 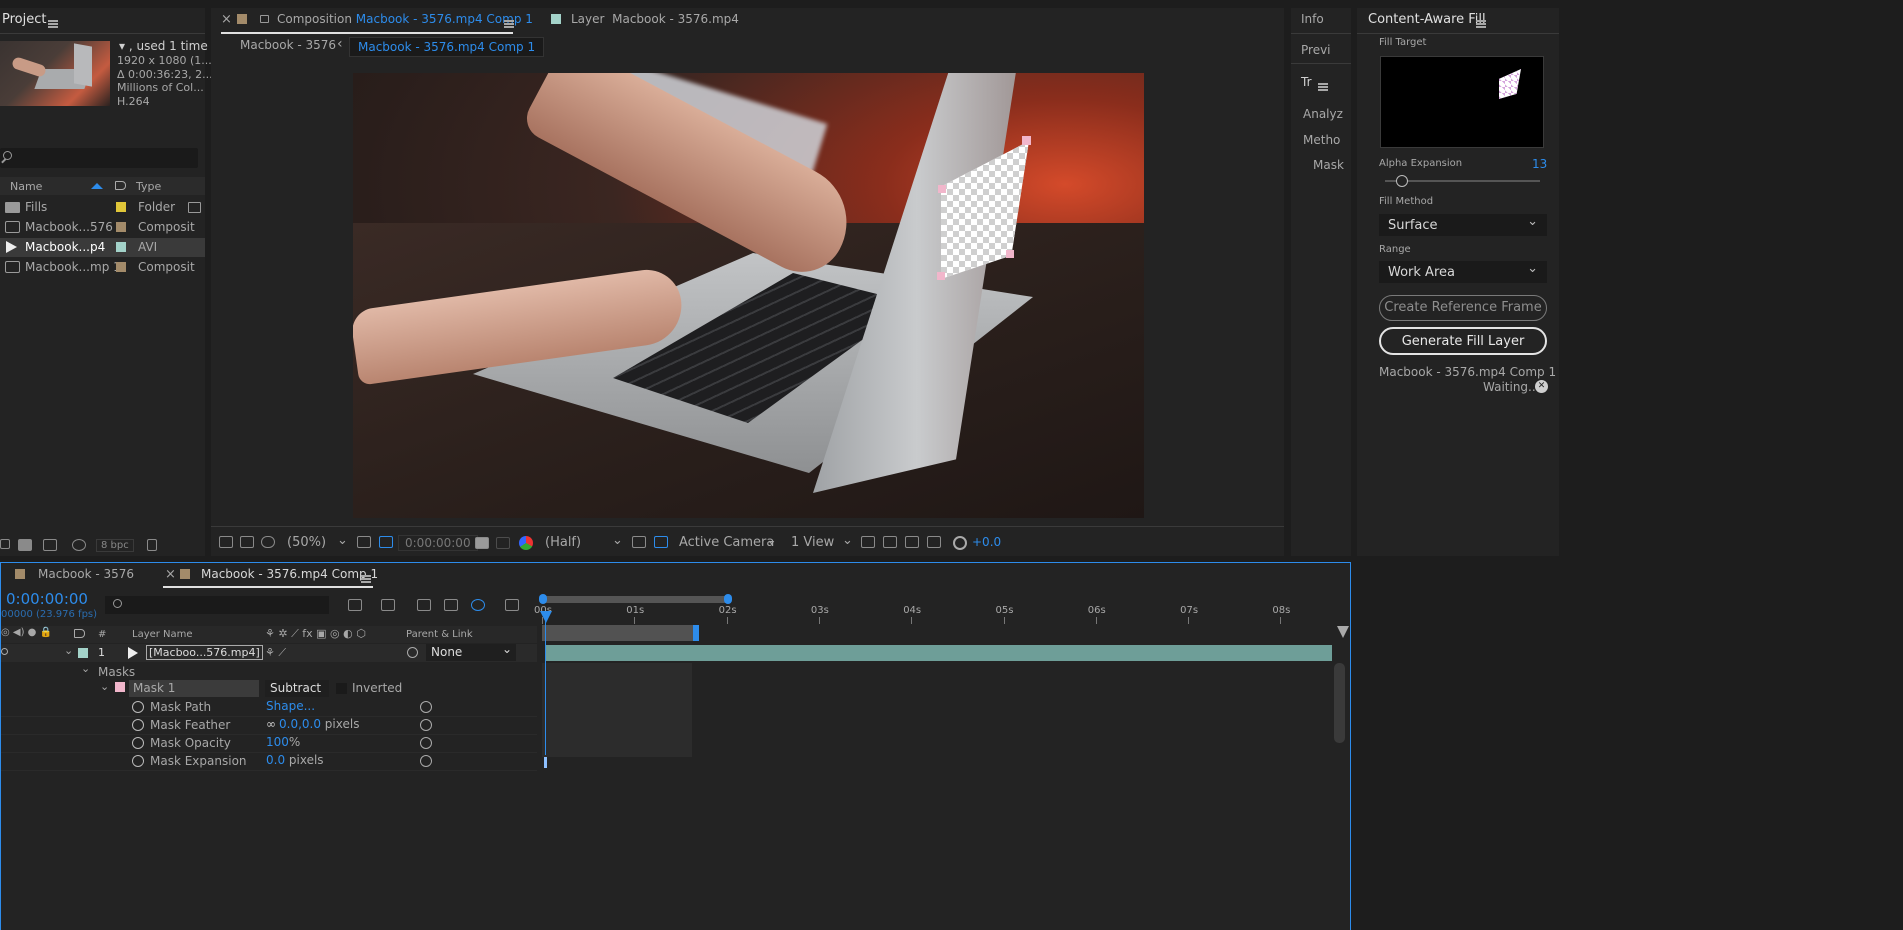 I want to click on comp-mini-flowchart-icon, so click(x=355, y=605).